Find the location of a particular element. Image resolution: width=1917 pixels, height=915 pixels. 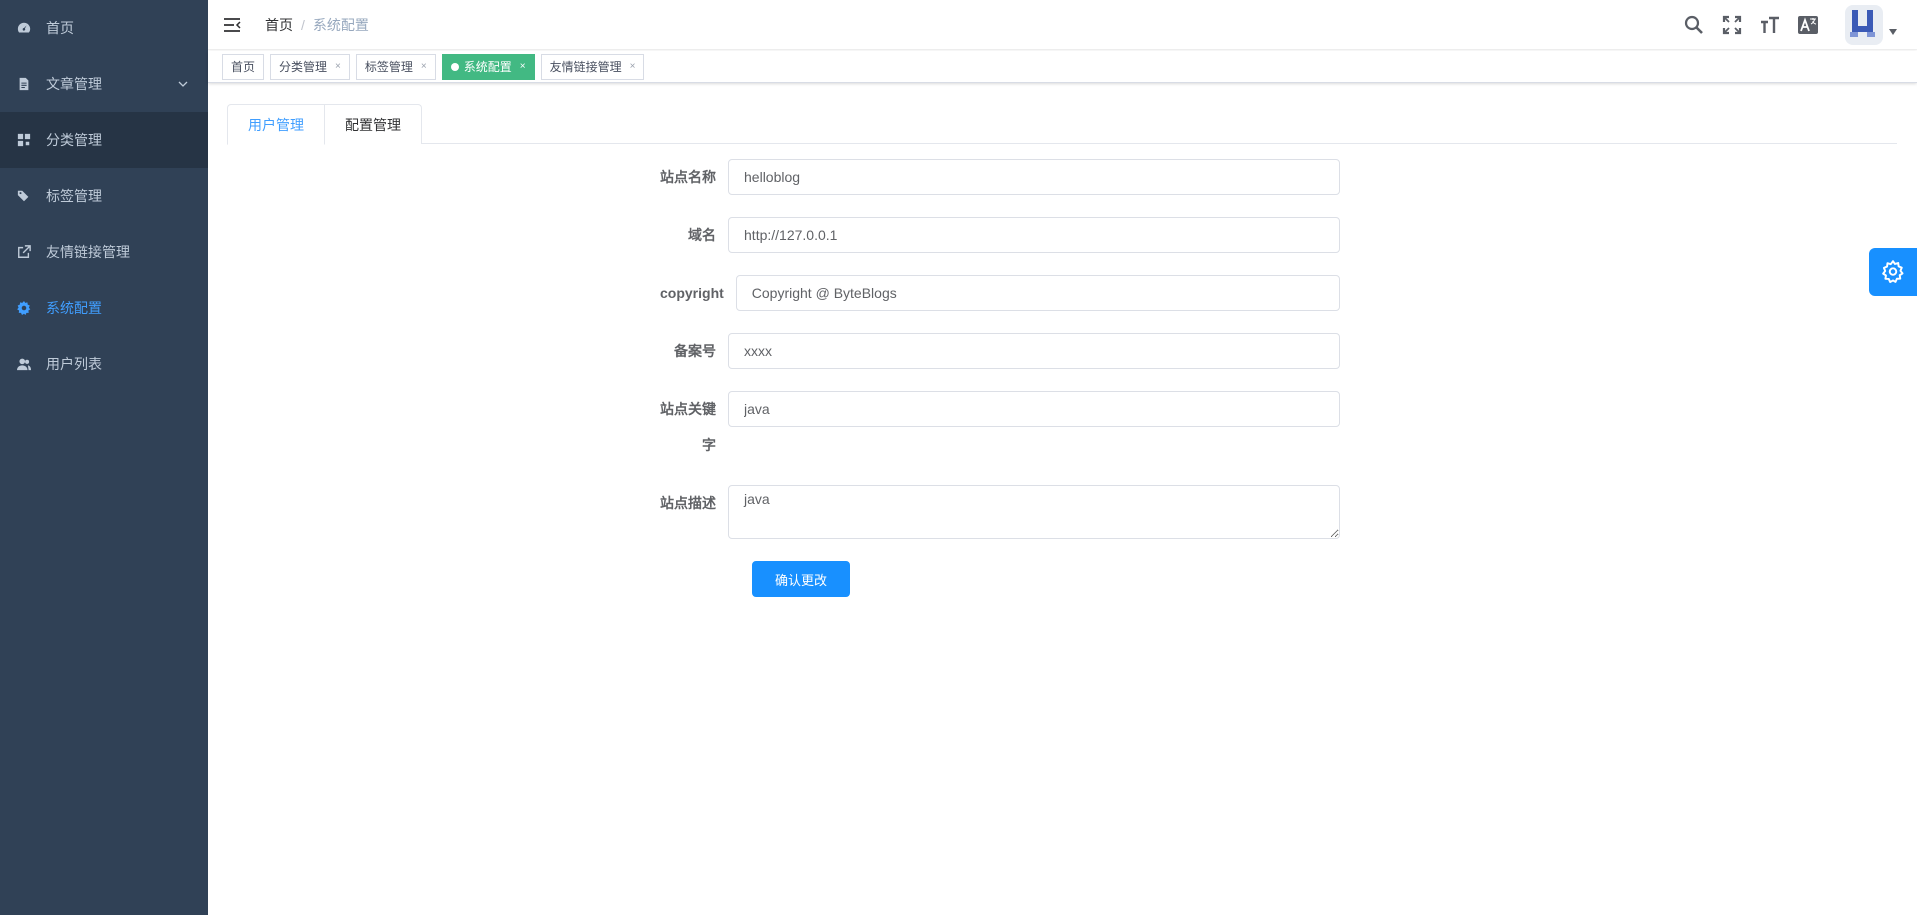

tag-label: 首页 is located at coordinates (243, 67).